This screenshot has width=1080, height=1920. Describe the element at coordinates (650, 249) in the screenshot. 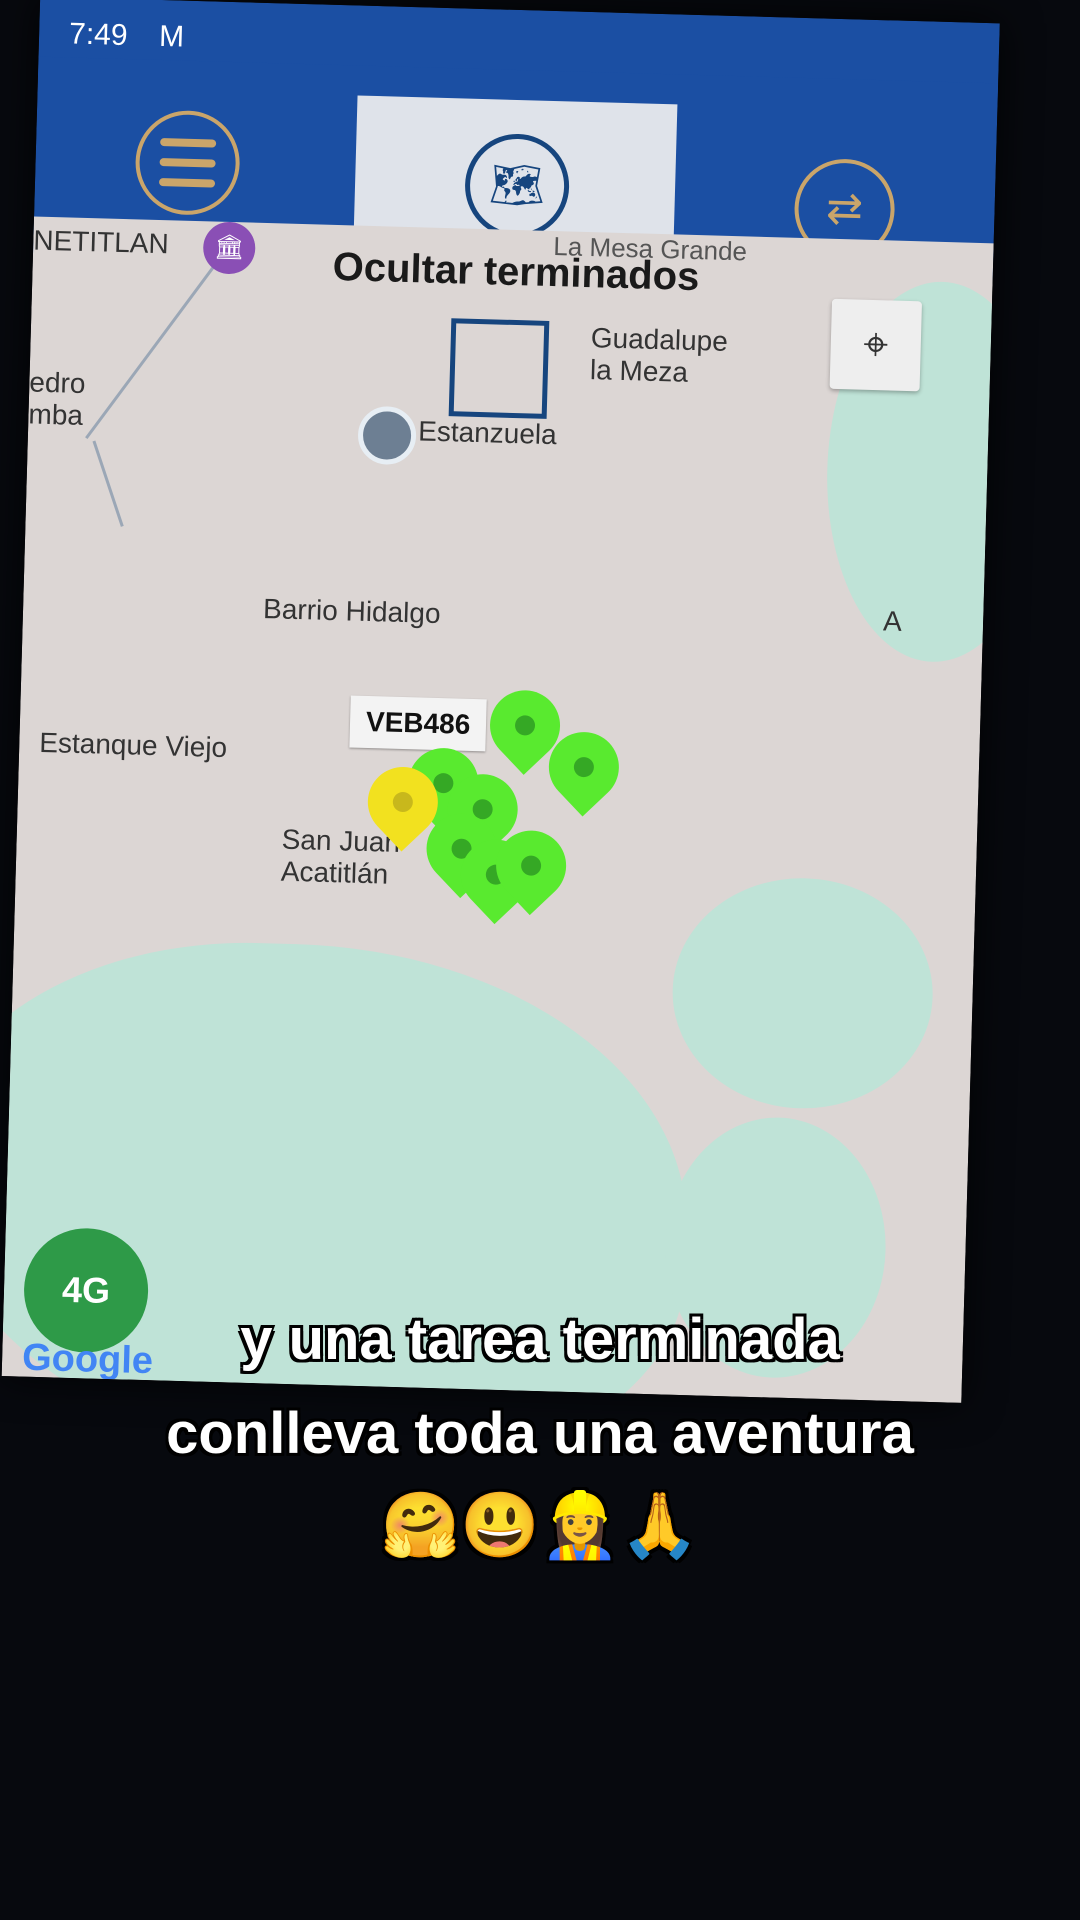

I see `place-label-mesa-grande: La Mesa Grande` at that location.